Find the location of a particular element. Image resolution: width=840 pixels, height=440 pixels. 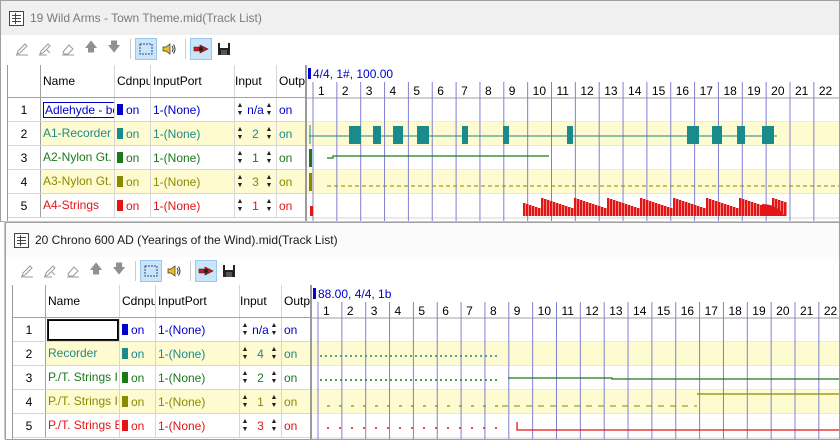

track-name-cell: A3-Nylon Gt. is located at coordinates (78, 181).